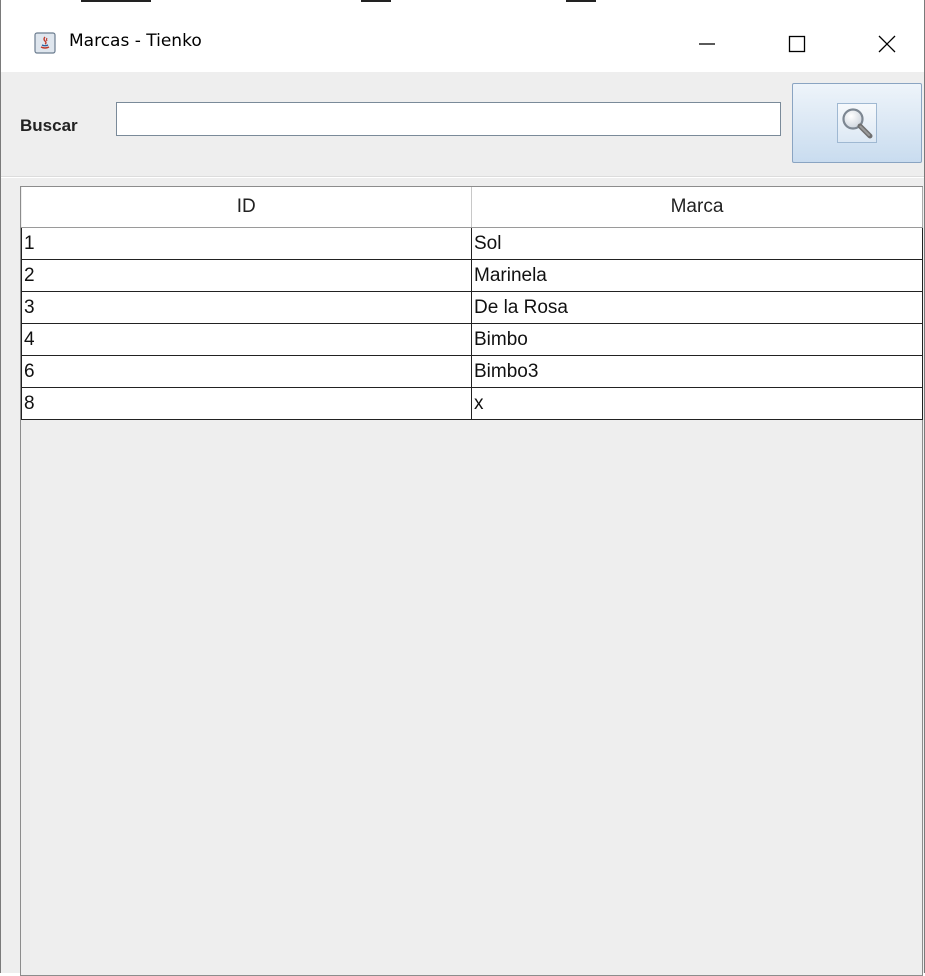  Describe the element at coordinates (697, 275) in the screenshot. I see `cell-marca: Marinela` at that location.